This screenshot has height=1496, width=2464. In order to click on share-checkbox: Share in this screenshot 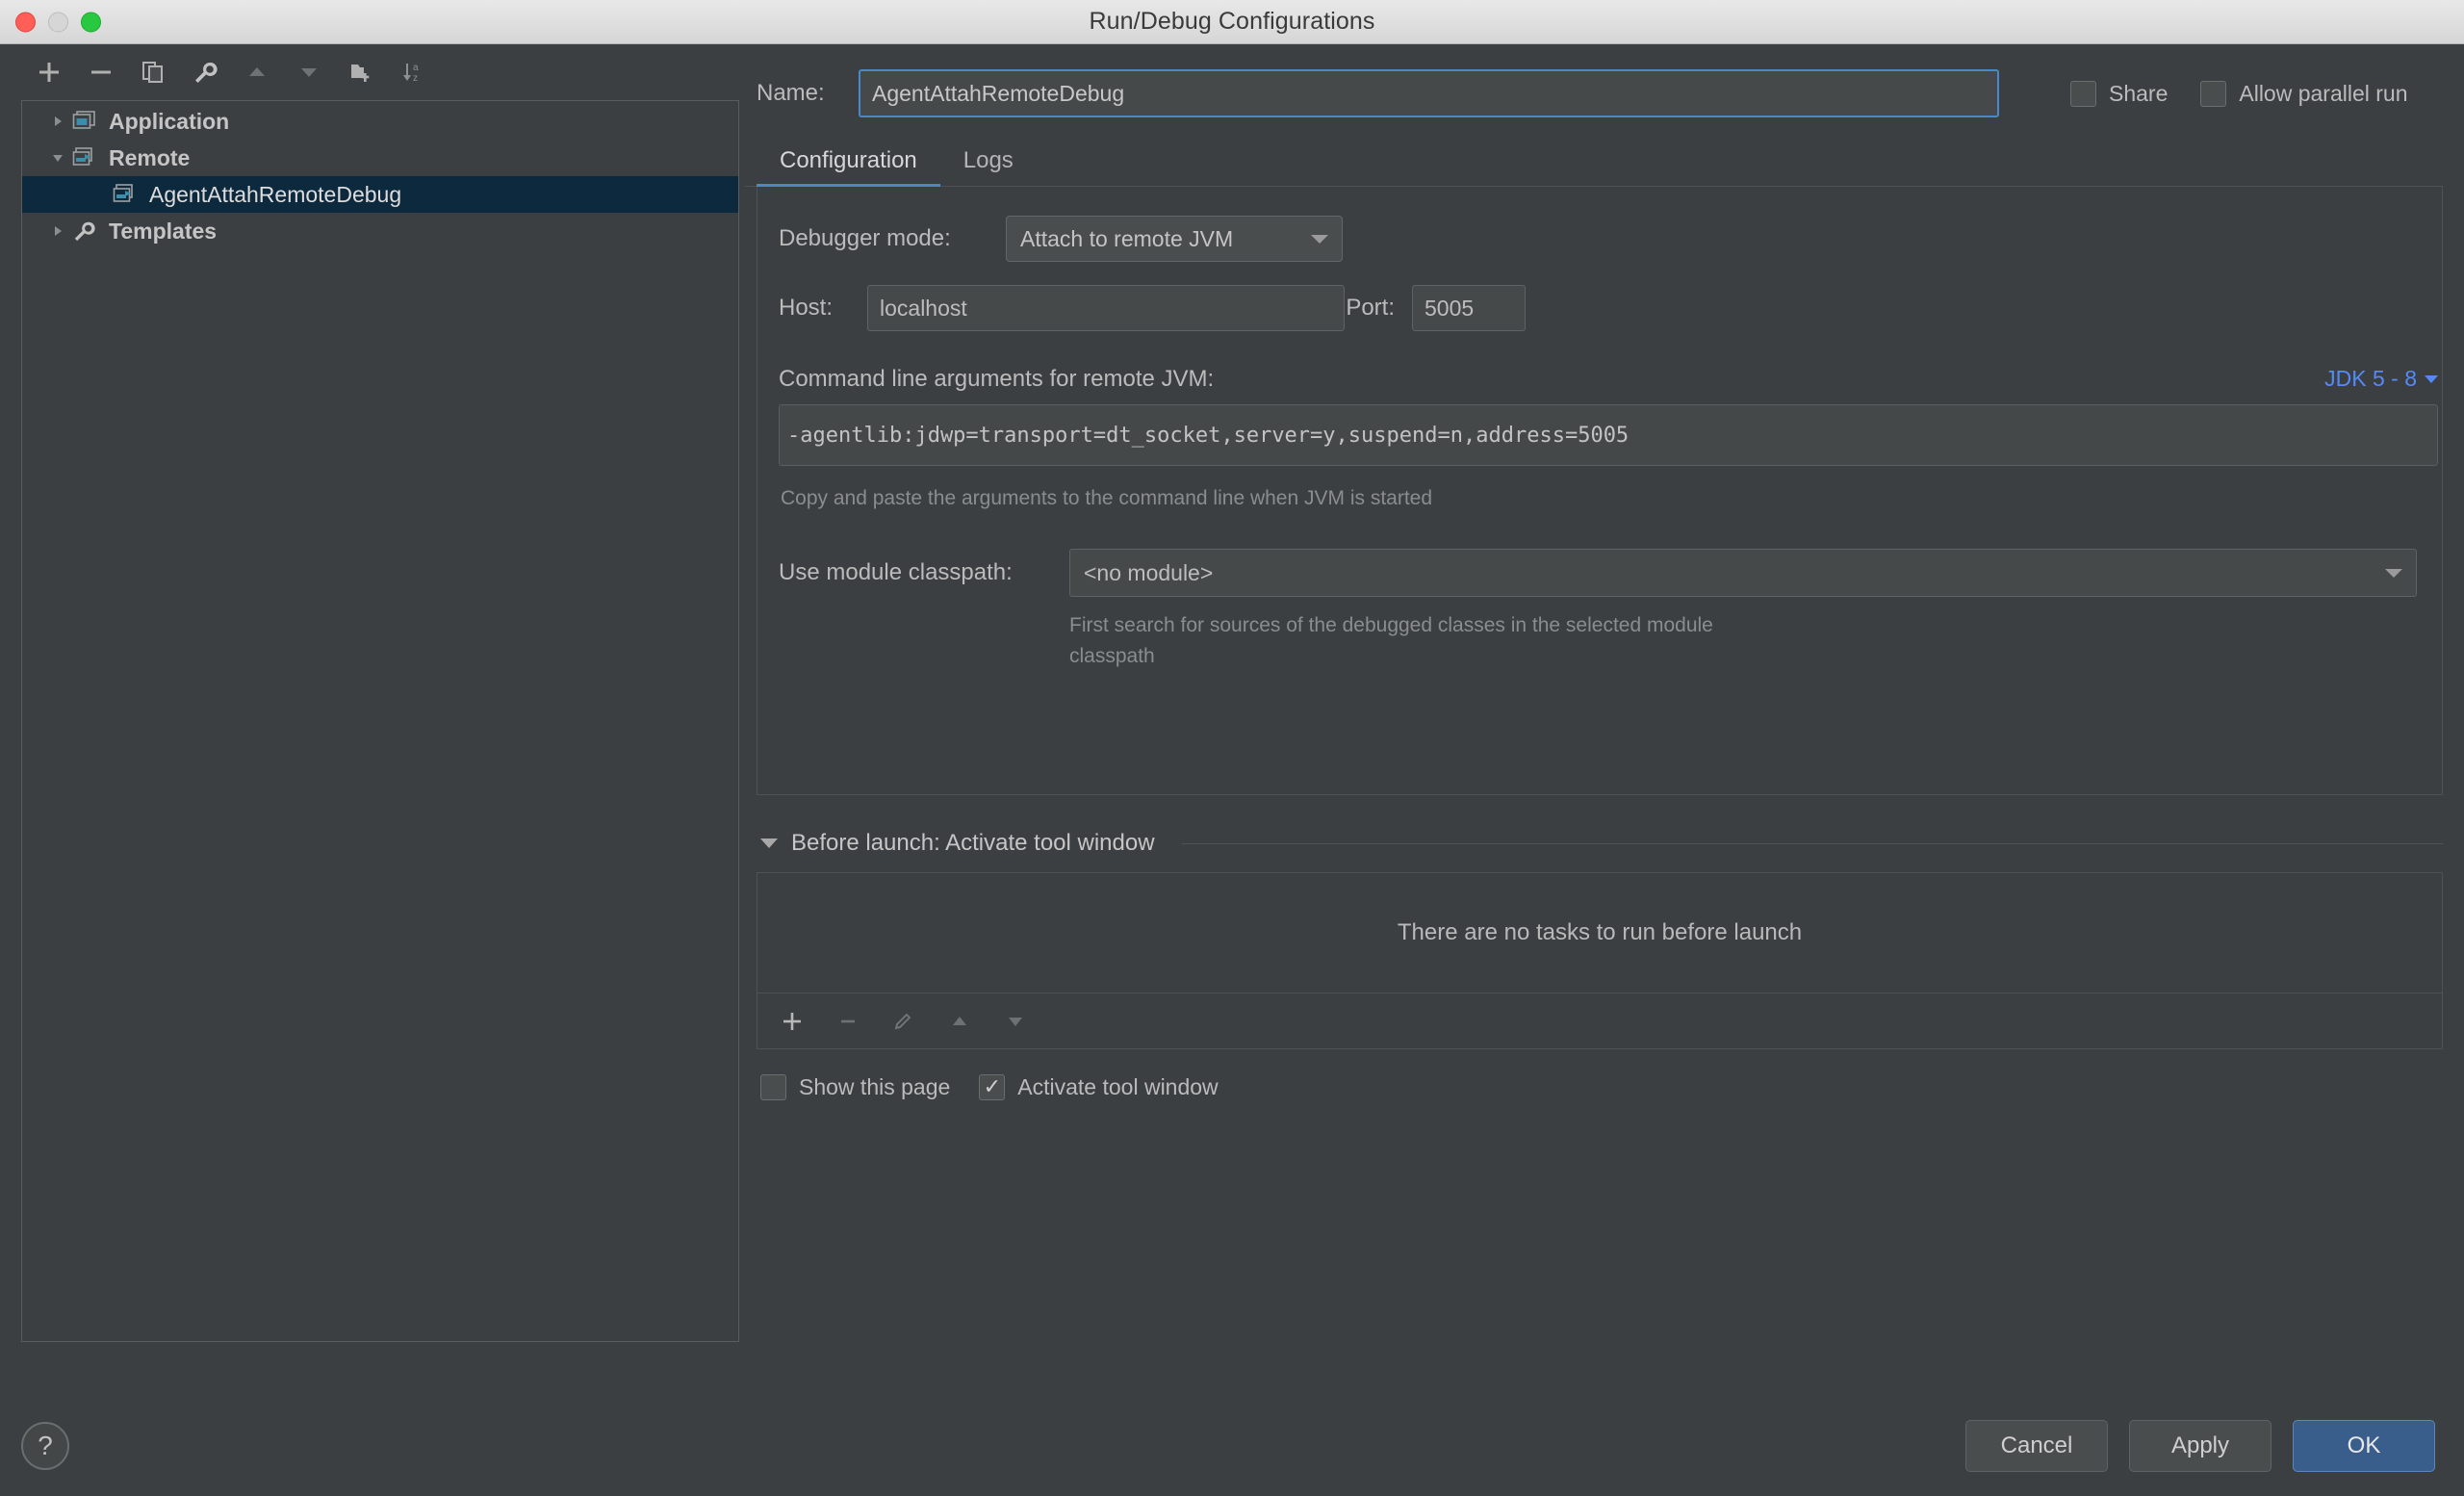, I will do `click(2119, 93)`.